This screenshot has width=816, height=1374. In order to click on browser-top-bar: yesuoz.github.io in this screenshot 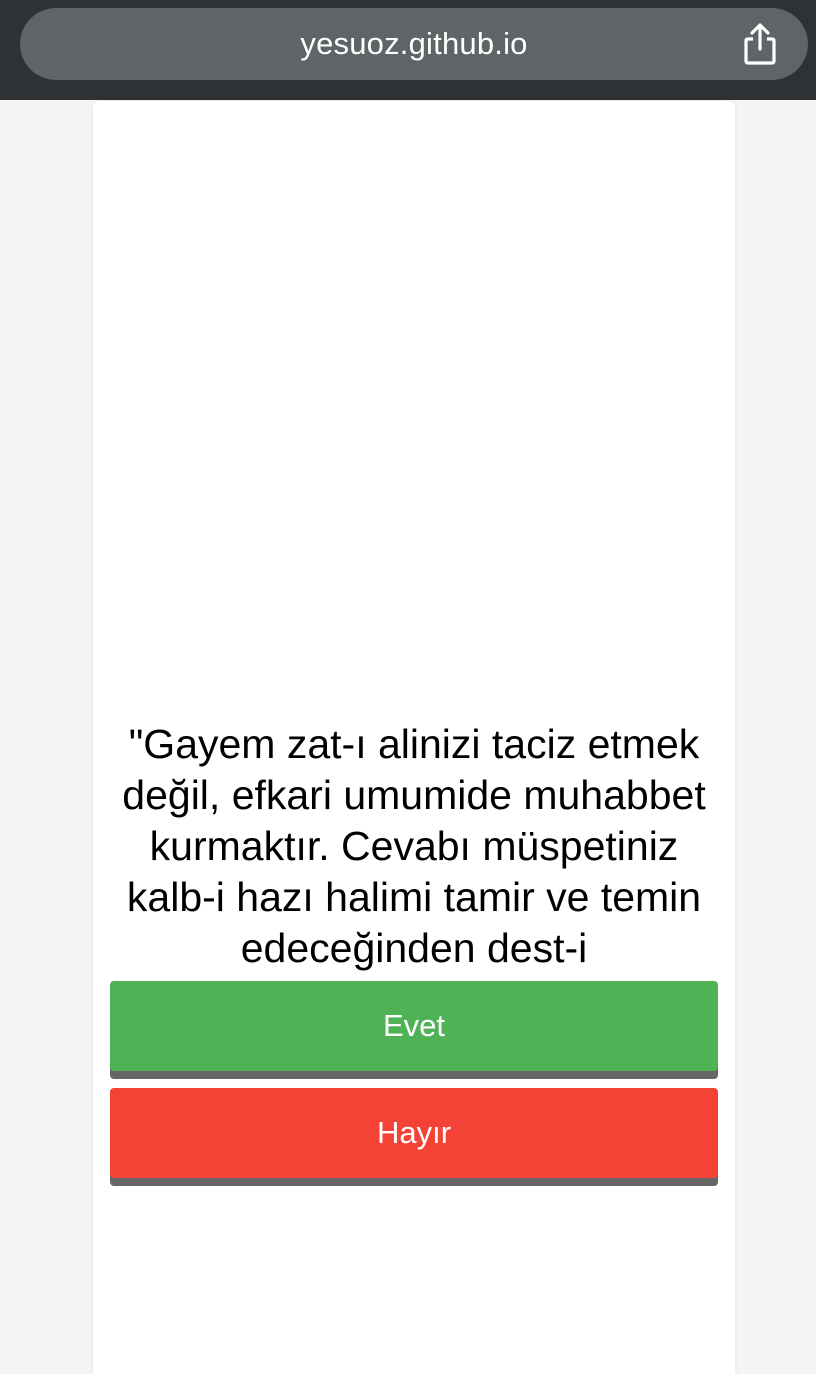, I will do `click(408, 50)`.